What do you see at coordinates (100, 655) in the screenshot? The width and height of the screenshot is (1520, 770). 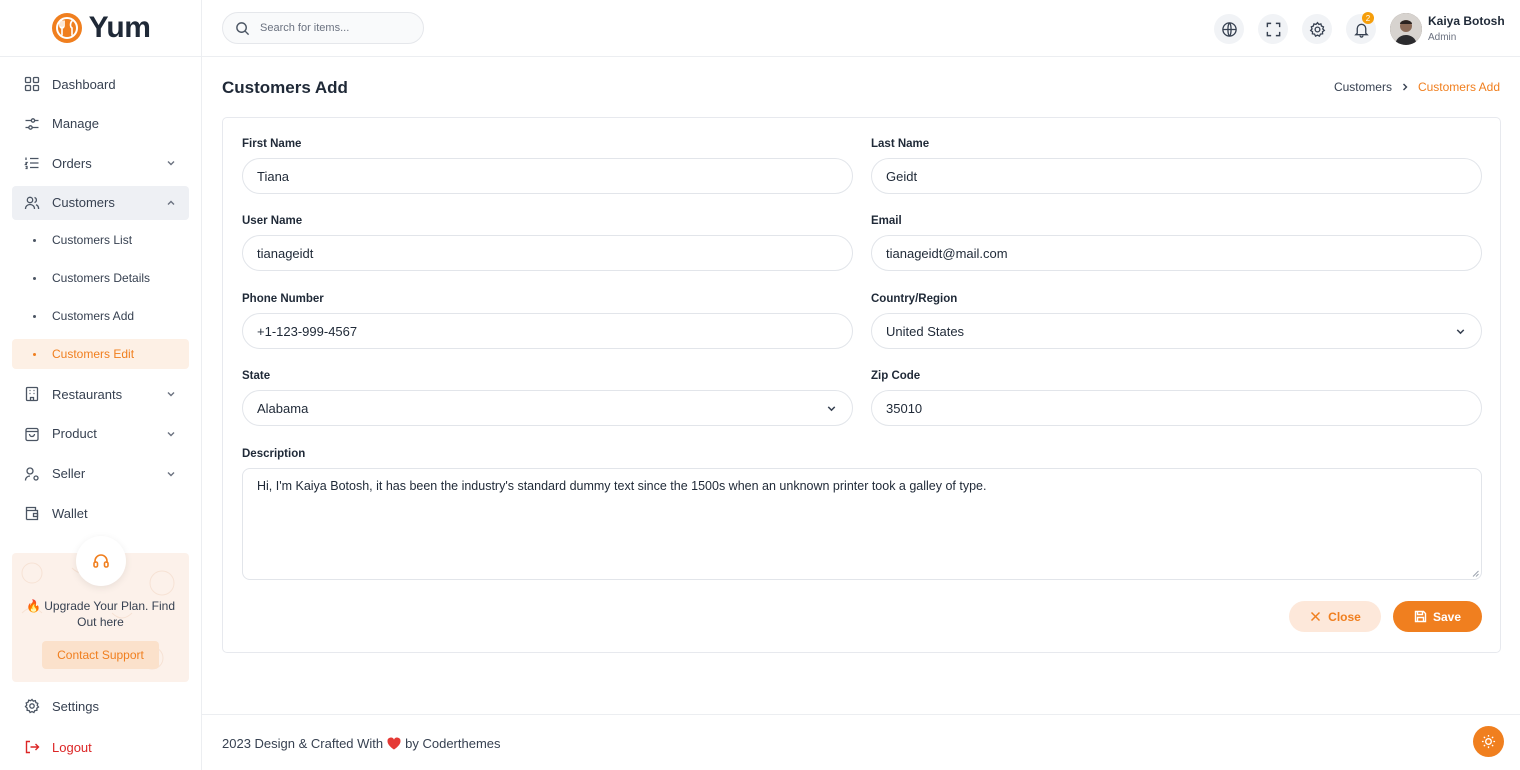 I see `contact-support-button: Contact Support` at bounding box center [100, 655].